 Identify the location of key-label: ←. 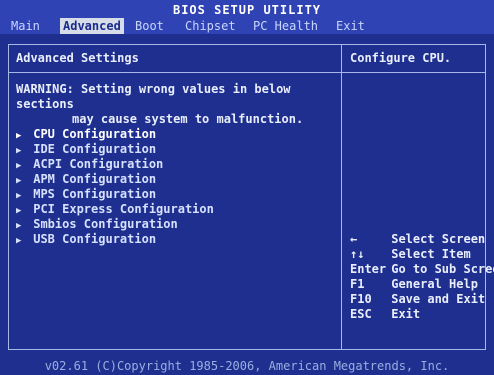
(354, 239).